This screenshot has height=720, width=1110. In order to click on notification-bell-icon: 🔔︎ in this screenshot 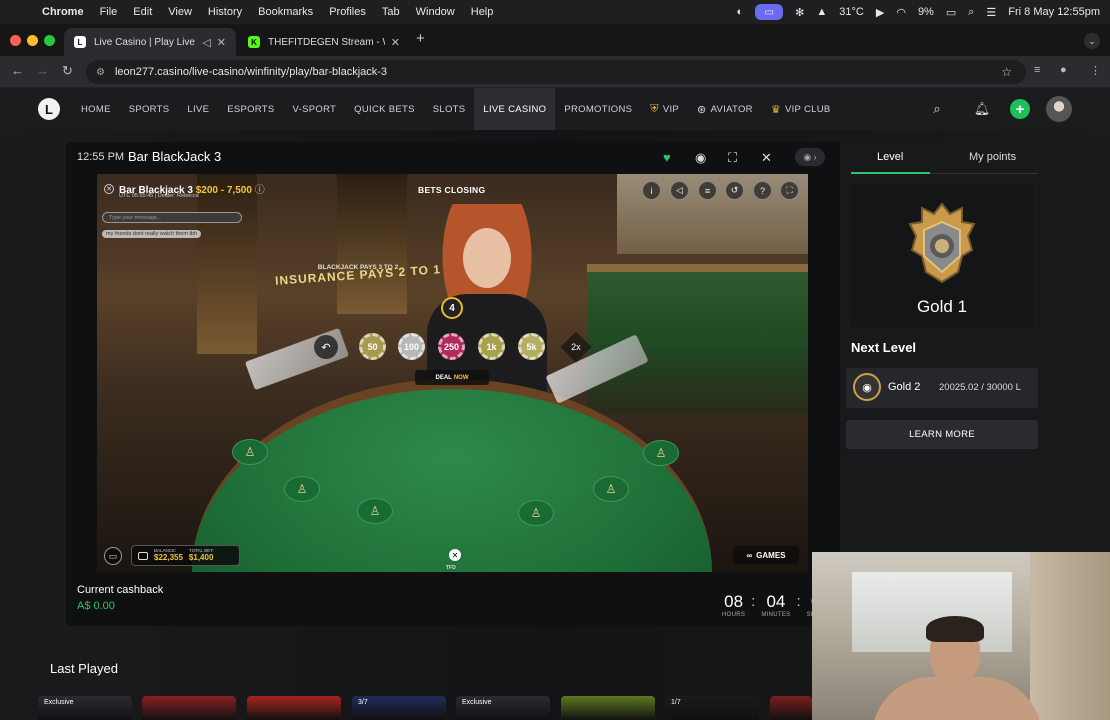, I will do `click(982, 109)`.